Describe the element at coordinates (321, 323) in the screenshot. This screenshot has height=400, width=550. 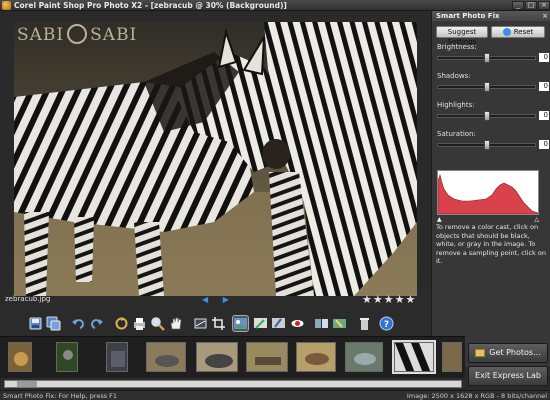
I see `compare-icon` at that location.